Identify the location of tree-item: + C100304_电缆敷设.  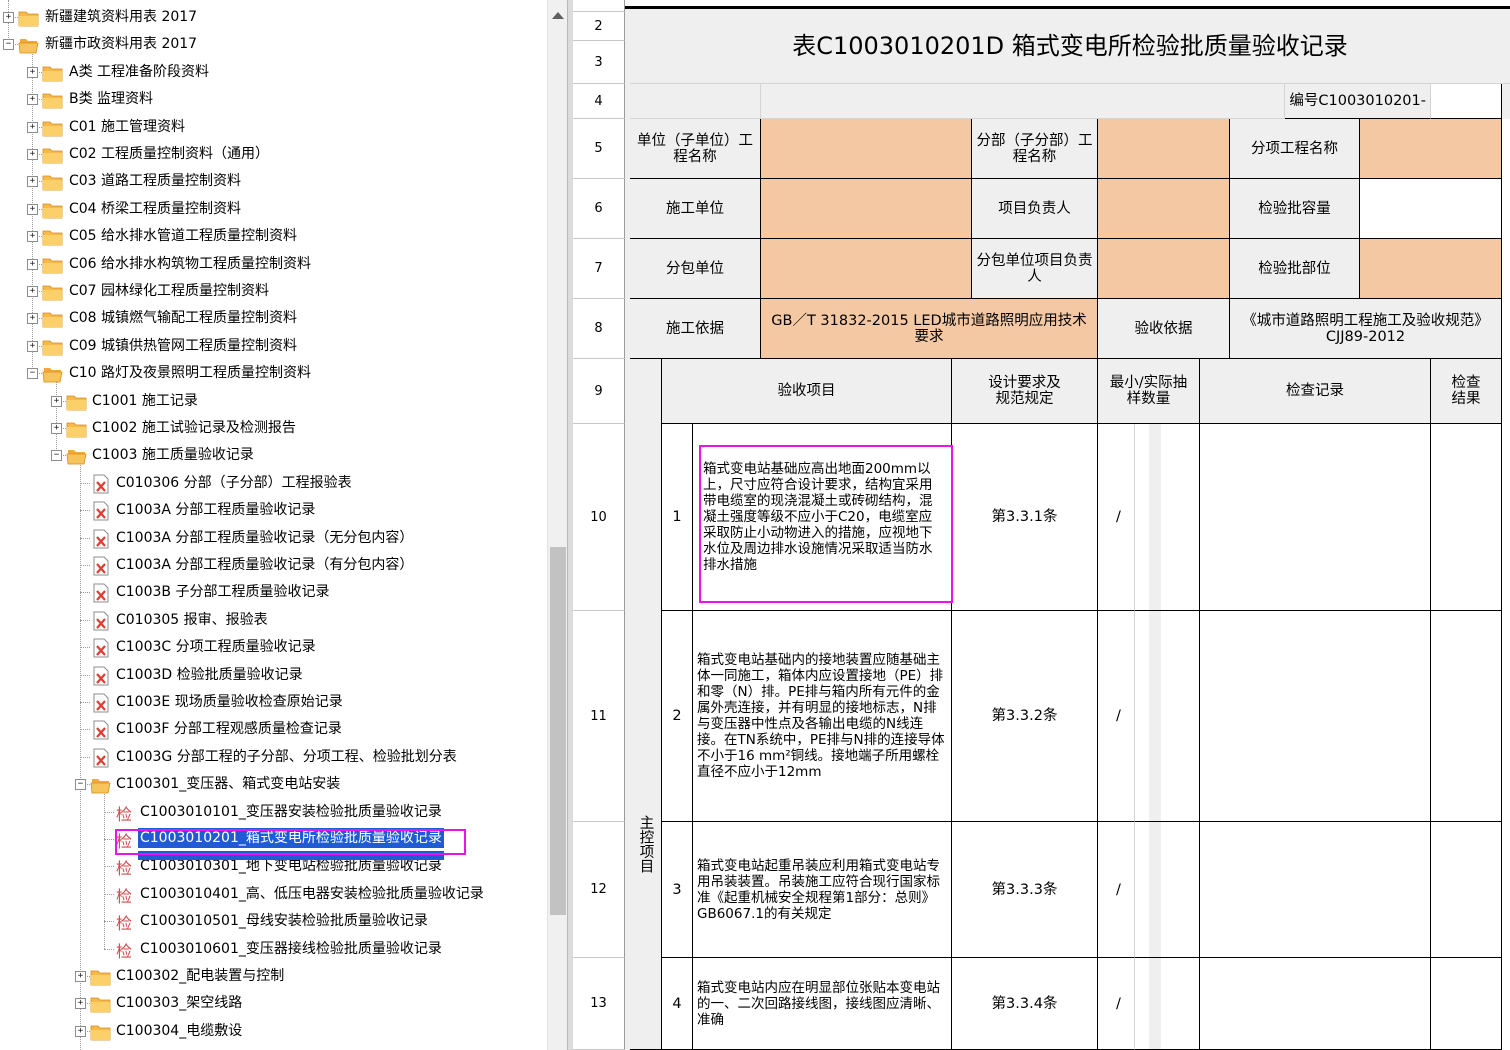
(273, 1031).